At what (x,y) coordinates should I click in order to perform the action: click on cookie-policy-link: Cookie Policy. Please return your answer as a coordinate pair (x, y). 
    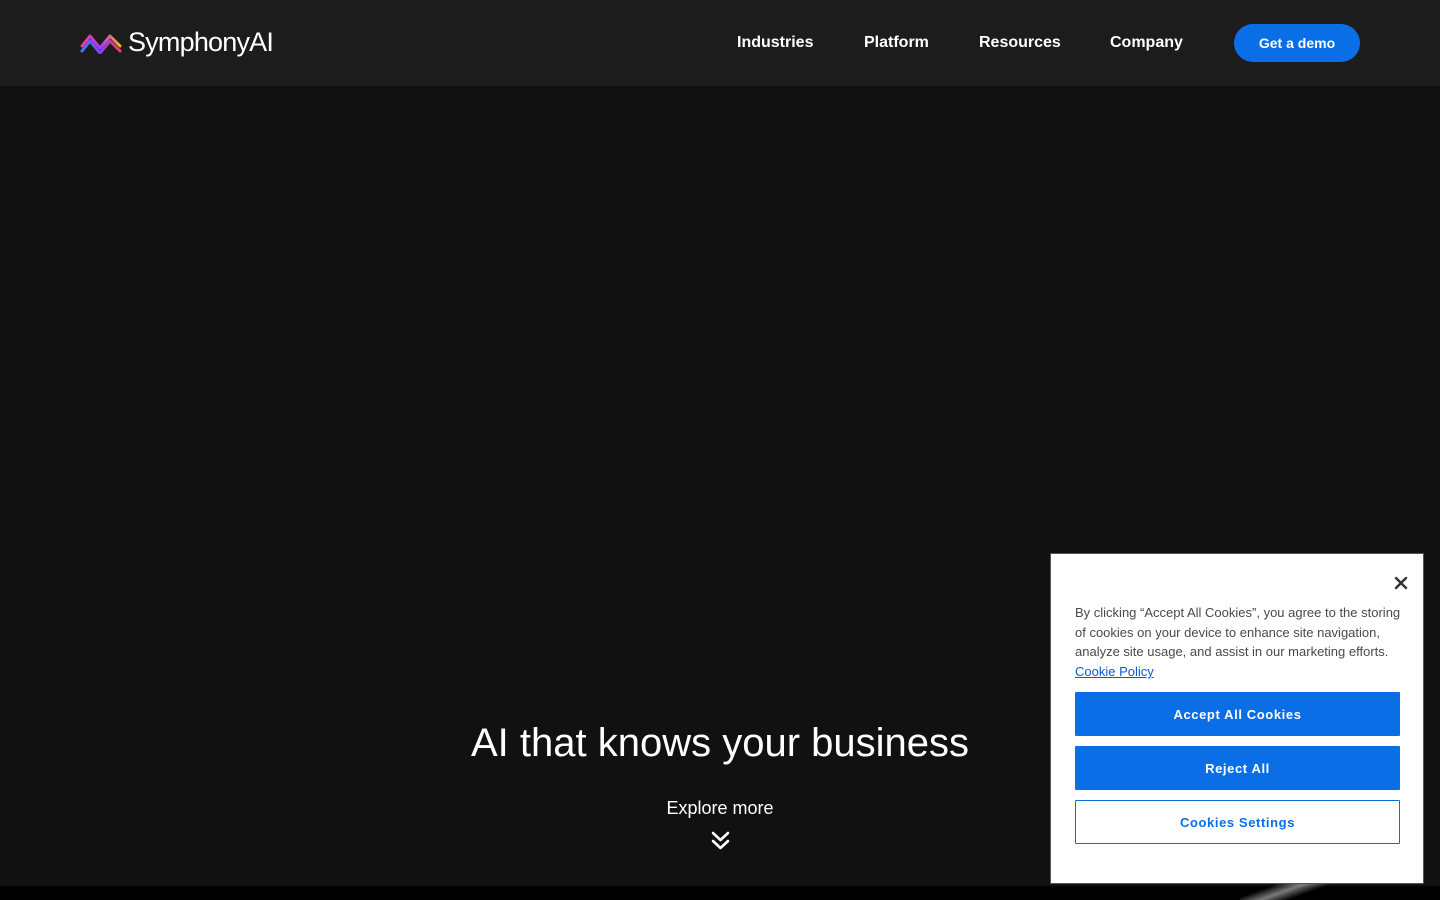
    Looking at the image, I should click on (1114, 671).